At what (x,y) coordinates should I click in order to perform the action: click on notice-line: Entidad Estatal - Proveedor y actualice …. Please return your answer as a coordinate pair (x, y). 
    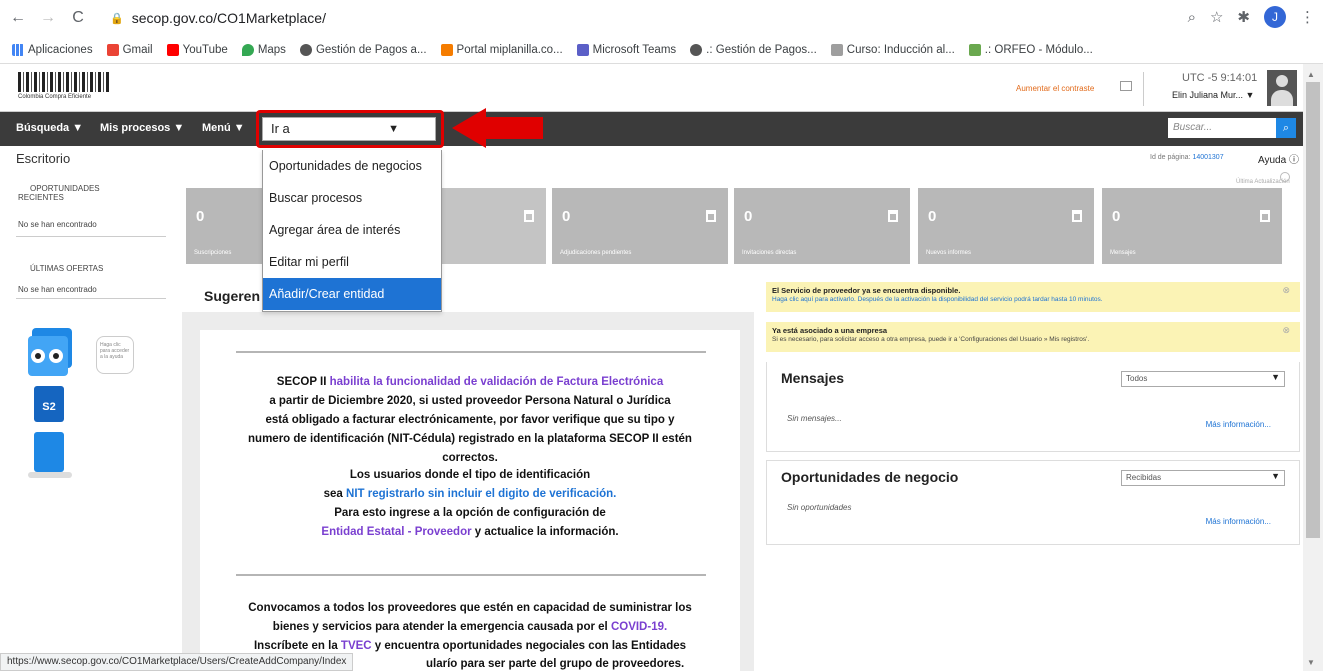
    Looking at the image, I should click on (470, 532).